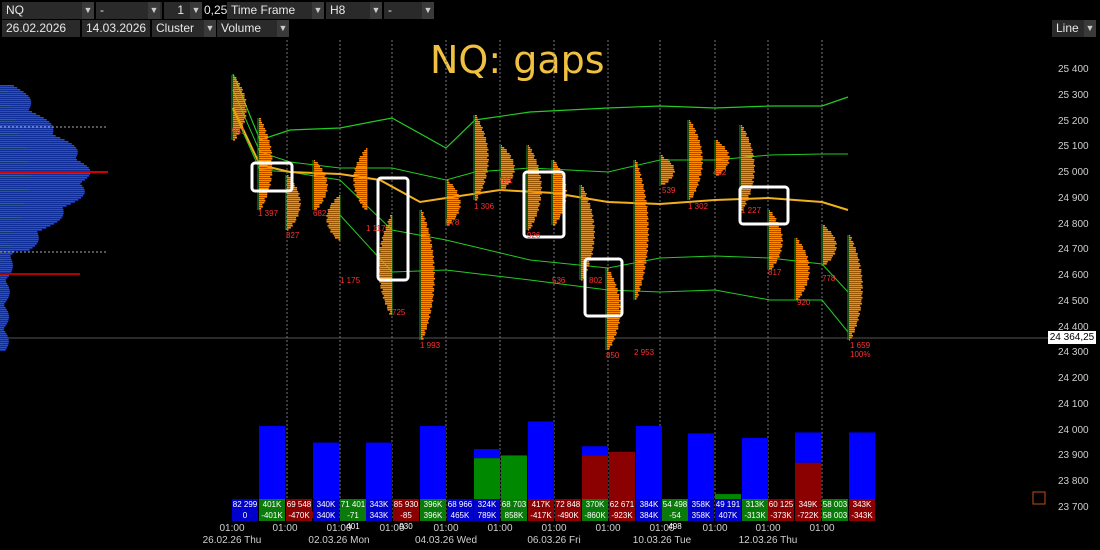  I want to click on bar-volume-label: 1 175, so click(350, 280).